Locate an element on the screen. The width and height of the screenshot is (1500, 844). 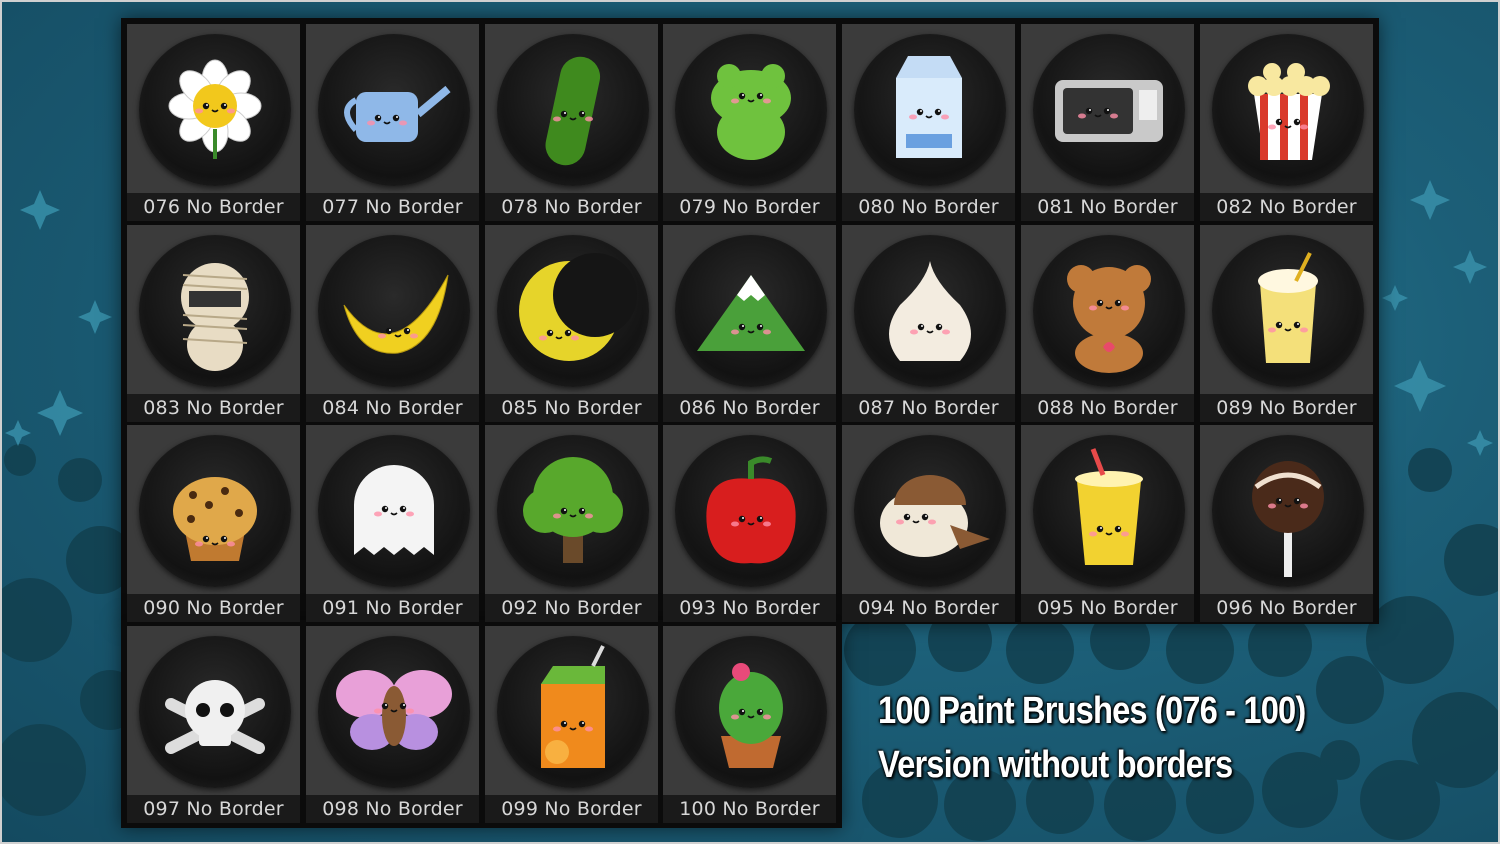
bell-pepper-icon is located at coordinates (751, 511).